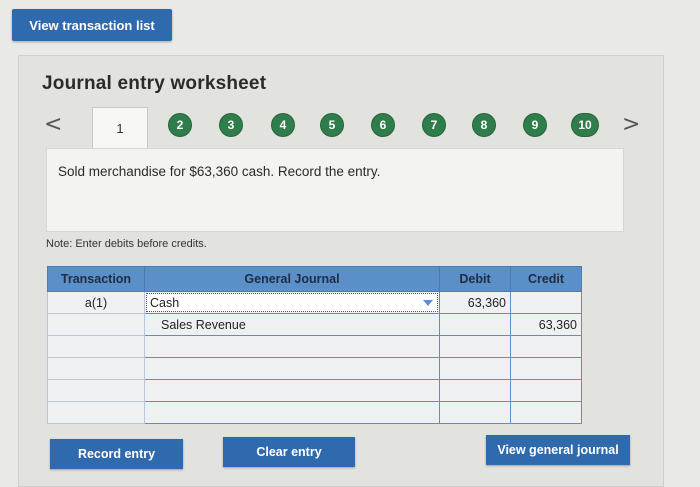  What do you see at coordinates (546, 279) in the screenshot?
I see `header-credit: Credit` at bounding box center [546, 279].